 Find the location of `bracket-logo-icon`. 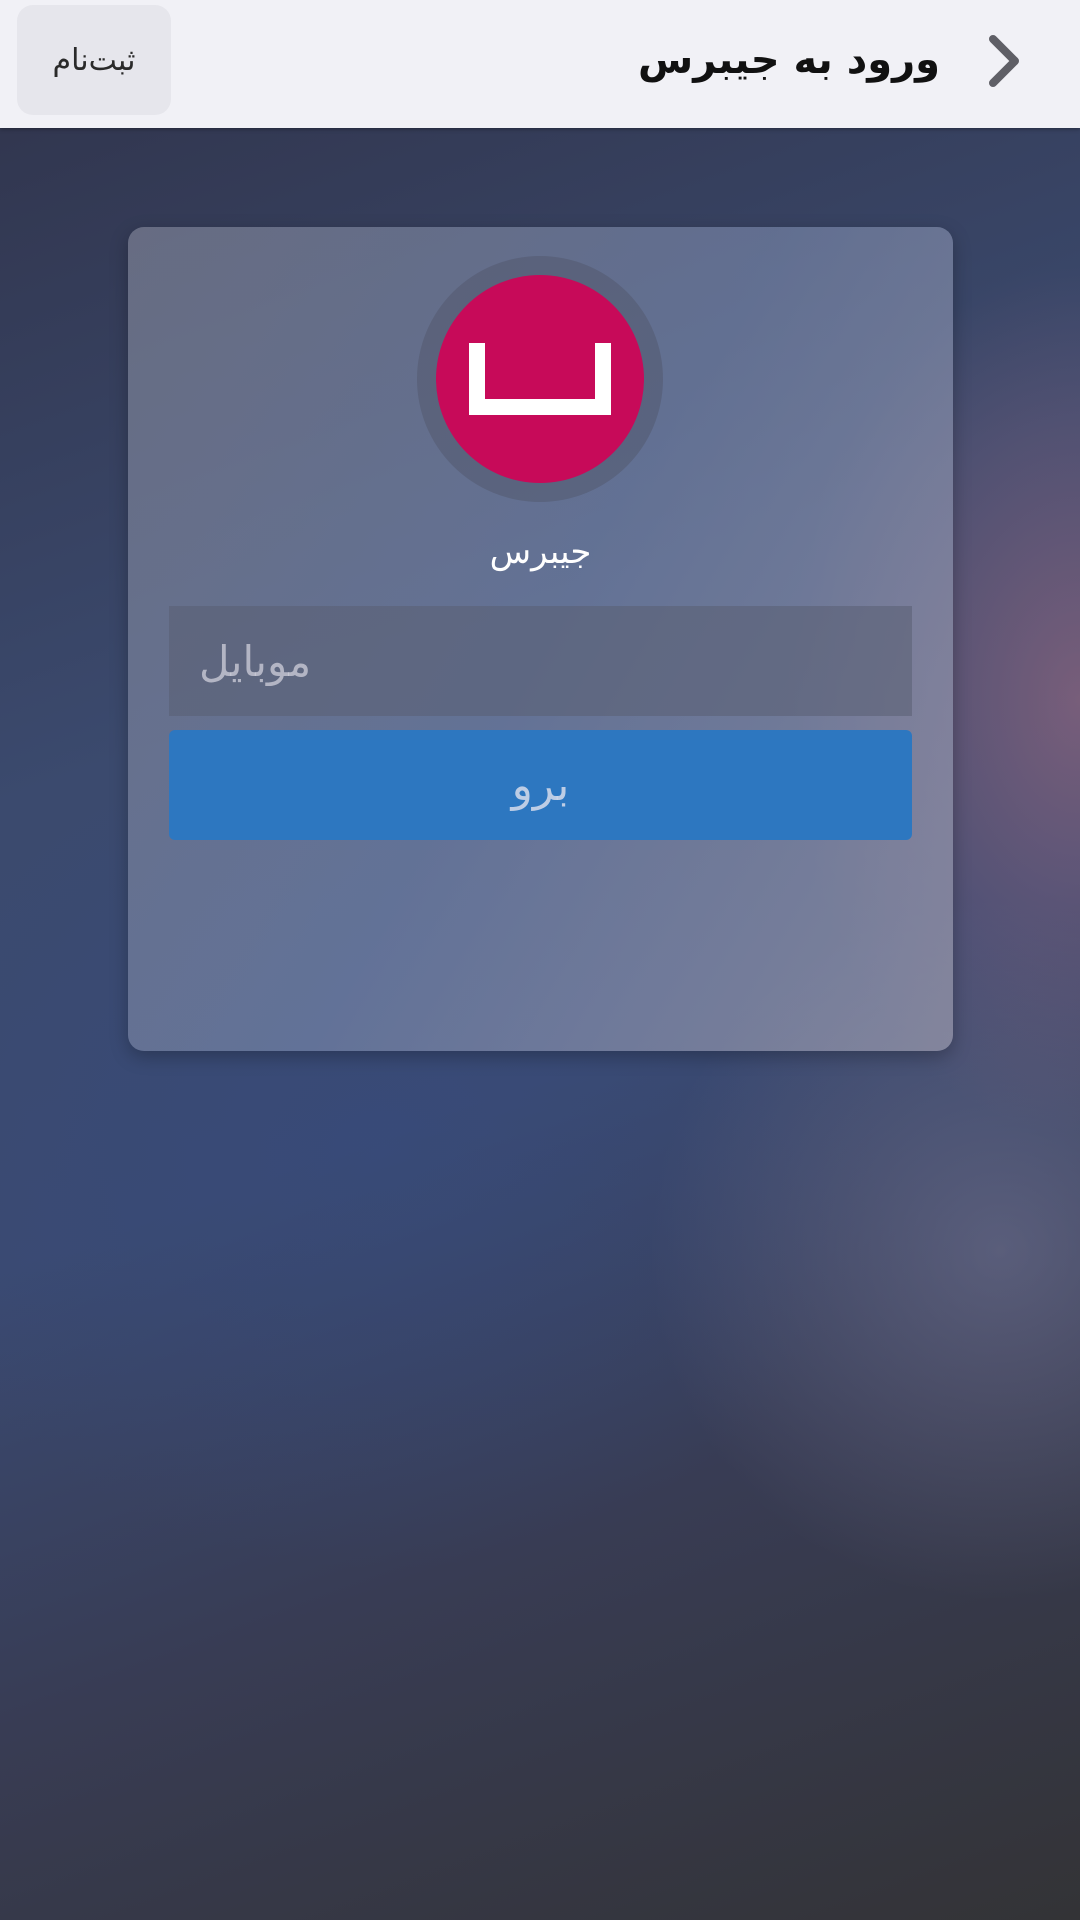

bracket-logo-icon is located at coordinates (540, 379).